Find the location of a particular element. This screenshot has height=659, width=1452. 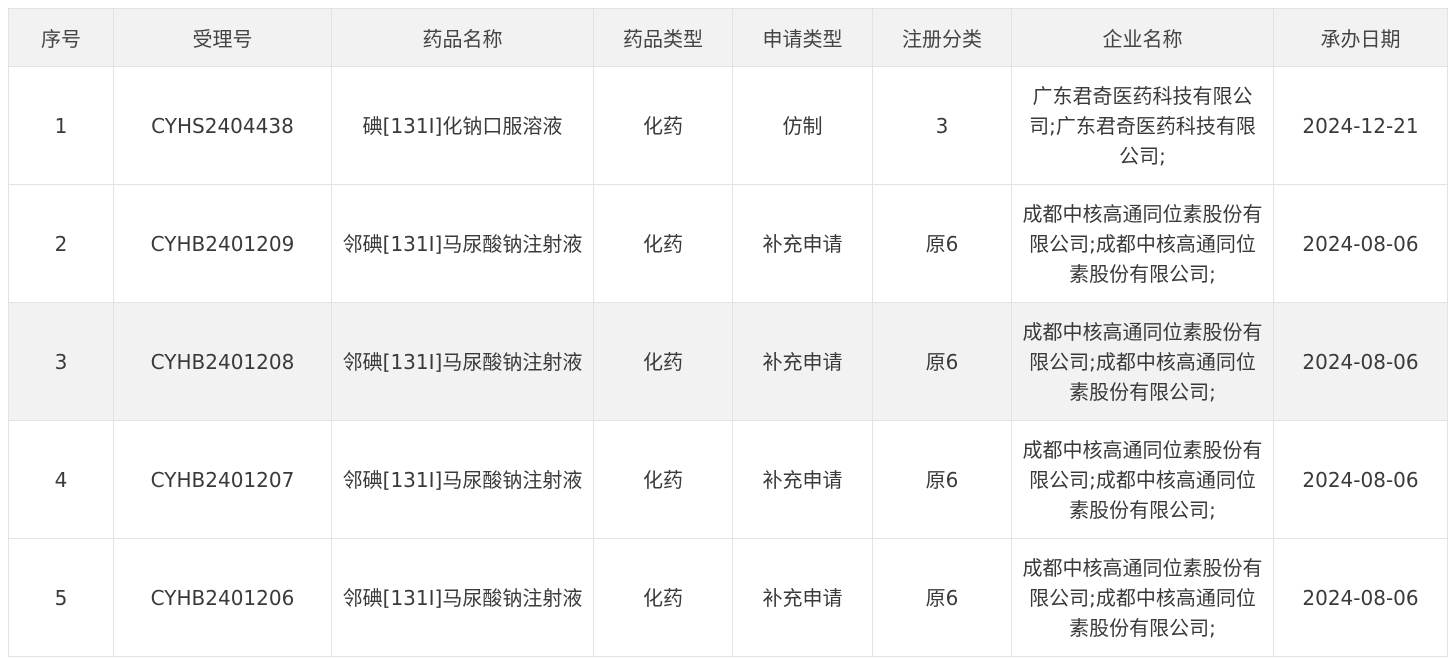

cell-drug-name: 碘[131I]化钠口服溶液 is located at coordinates (462, 125).